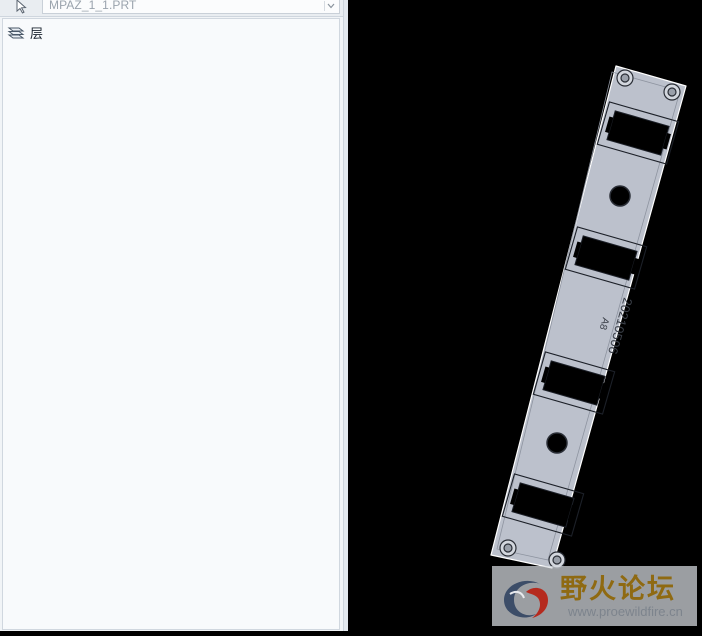 The image size is (702, 636). I want to click on cursor-arrow-icon, so click(21, 7).